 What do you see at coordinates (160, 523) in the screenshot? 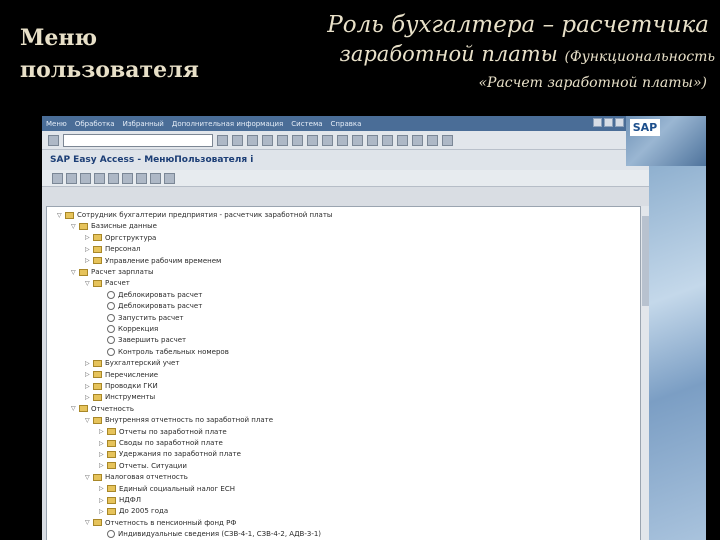
I see `tree-node: ▽ Отчетность в пенсионный фонд РФ` at bounding box center [160, 523].